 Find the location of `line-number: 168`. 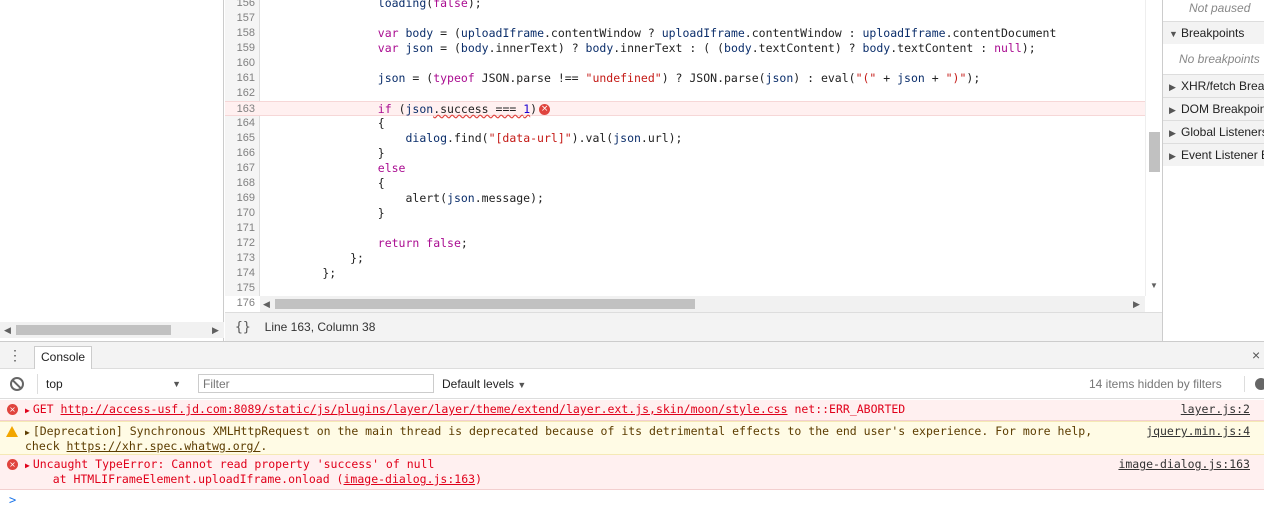

line-number: 168 is located at coordinates (240, 183).